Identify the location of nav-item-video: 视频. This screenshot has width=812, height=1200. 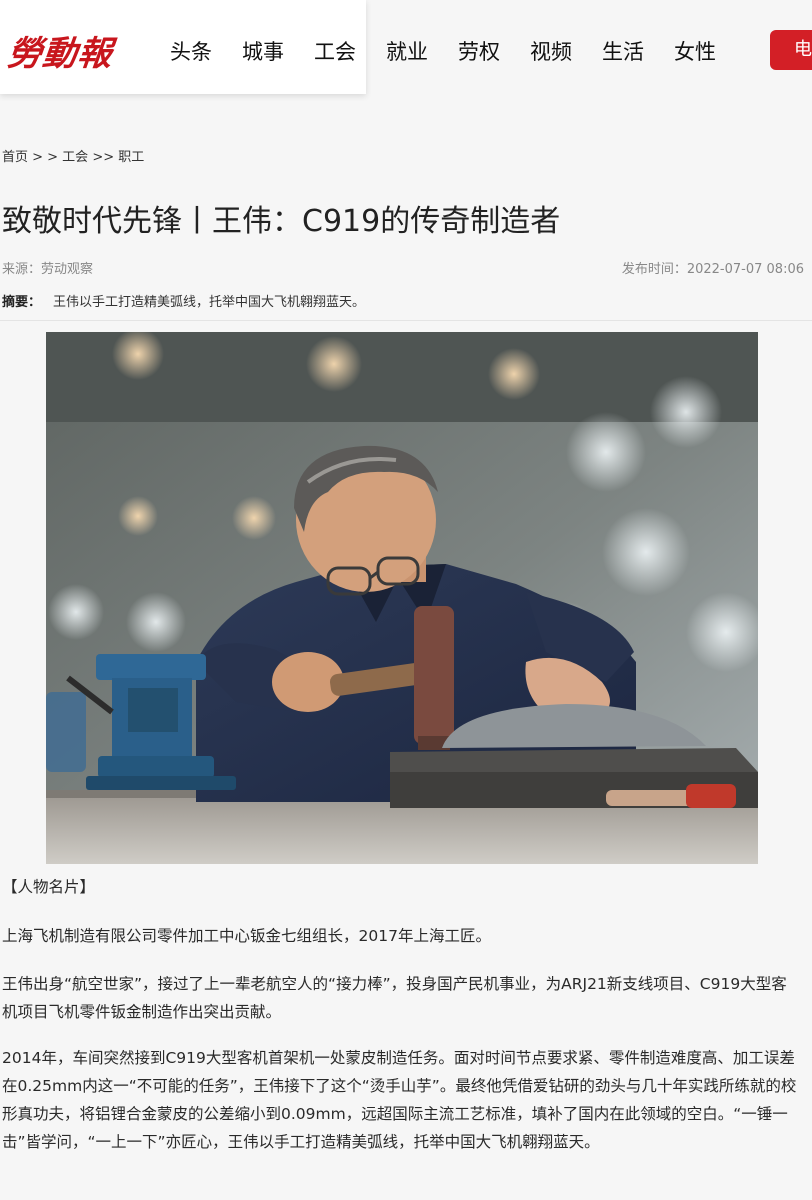
(551, 51).